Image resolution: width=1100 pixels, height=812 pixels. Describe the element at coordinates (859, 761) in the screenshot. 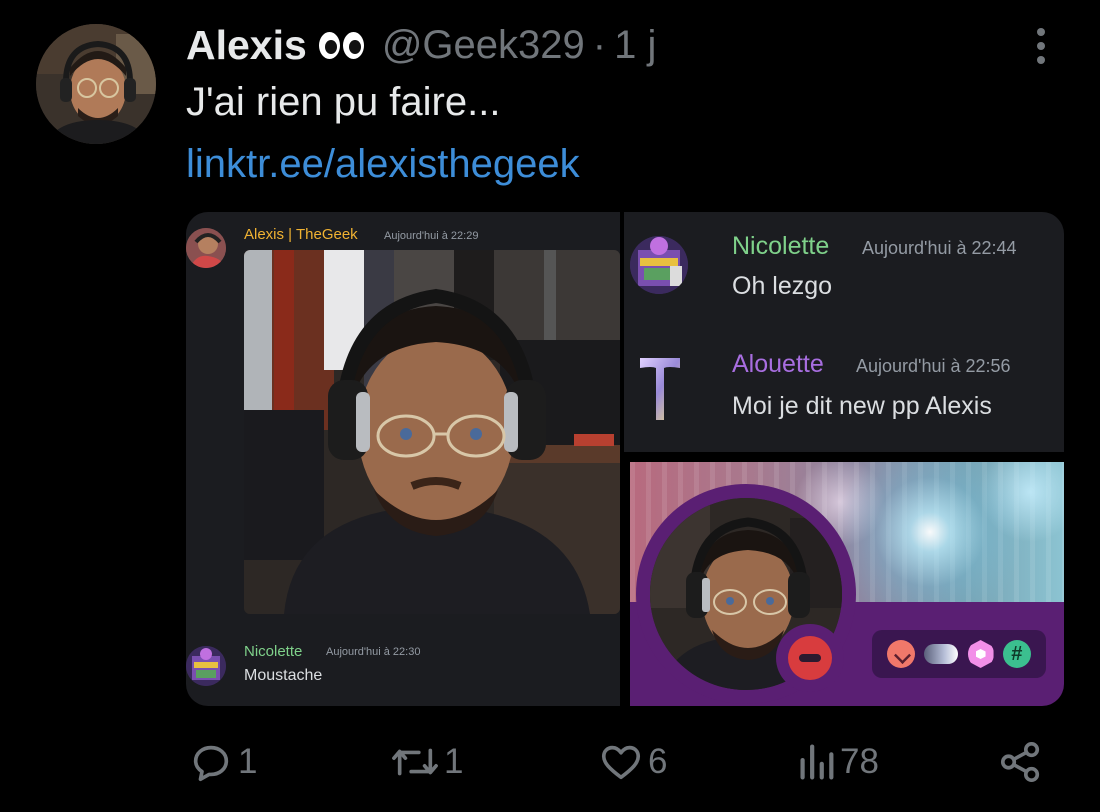

I see `views-count: 78` at that location.